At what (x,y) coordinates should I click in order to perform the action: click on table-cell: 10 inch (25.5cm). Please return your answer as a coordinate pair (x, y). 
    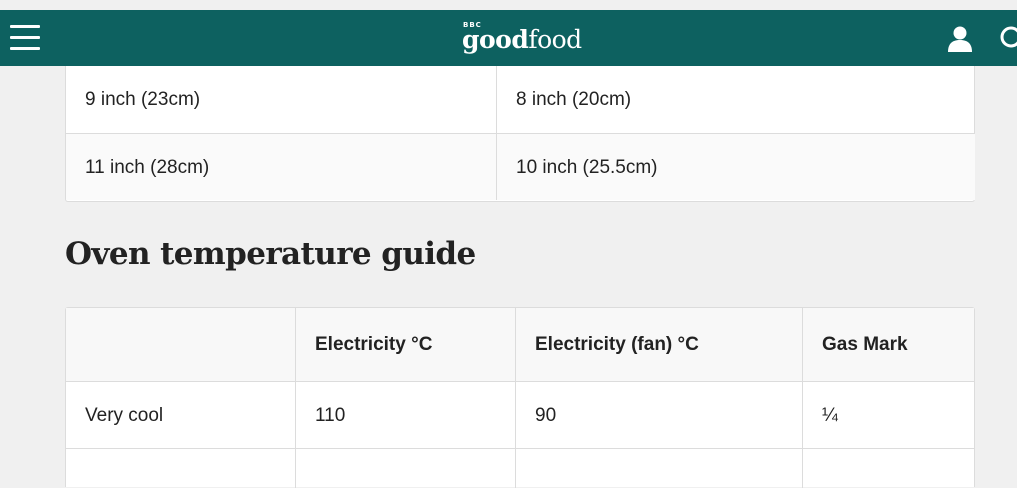
    Looking at the image, I should click on (736, 167).